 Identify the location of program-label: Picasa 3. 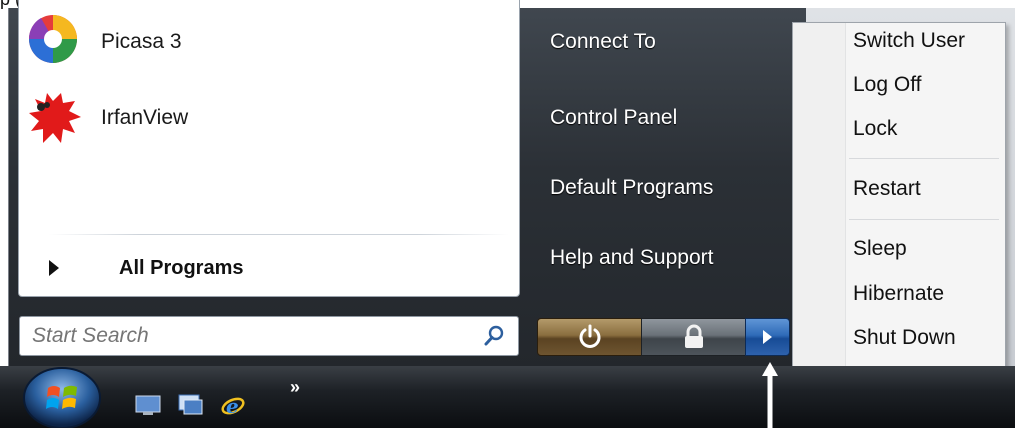
(141, 41).